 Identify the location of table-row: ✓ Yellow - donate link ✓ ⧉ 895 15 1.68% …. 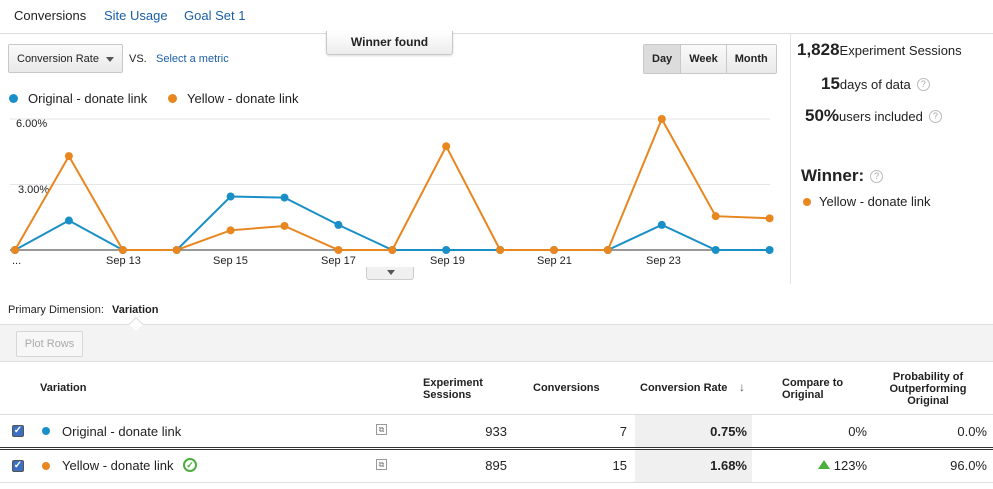
(496, 466).